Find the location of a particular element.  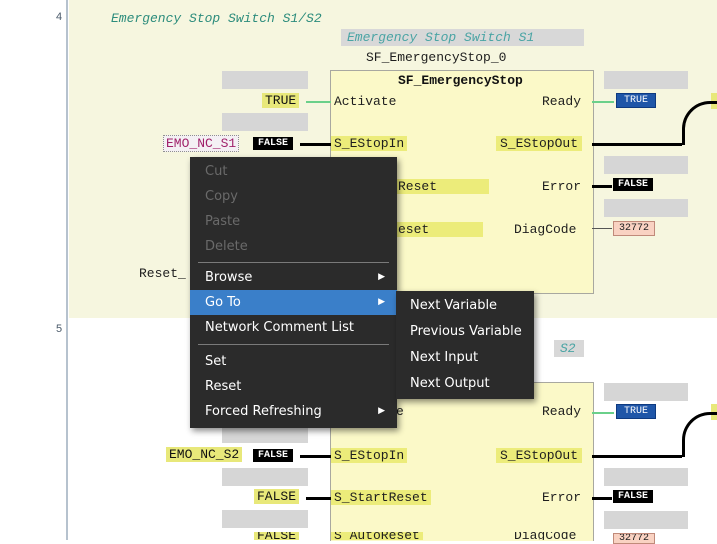

wire-startreset is located at coordinates (318, 498).